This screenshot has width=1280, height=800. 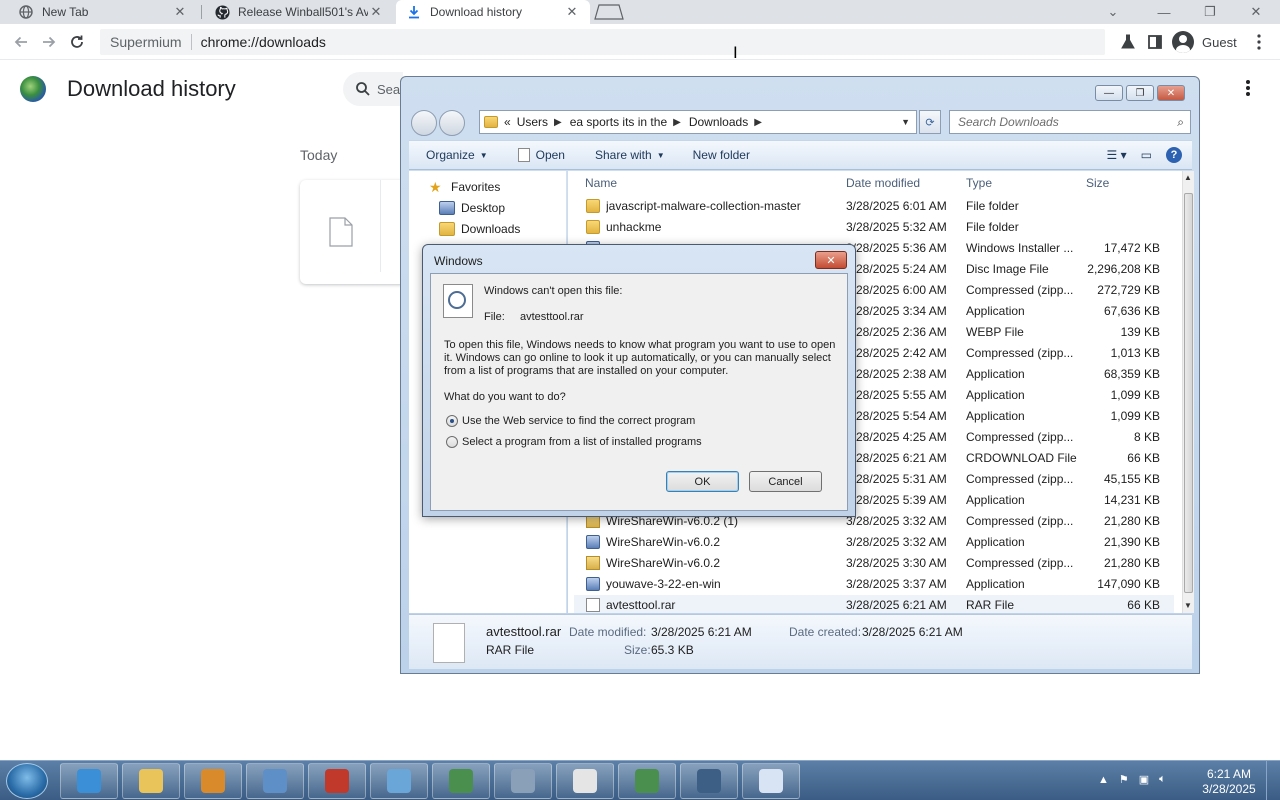 What do you see at coordinates (103, 12) in the screenshot?
I see `tab-new-tab: New Tab ✕` at bounding box center [103, 12].